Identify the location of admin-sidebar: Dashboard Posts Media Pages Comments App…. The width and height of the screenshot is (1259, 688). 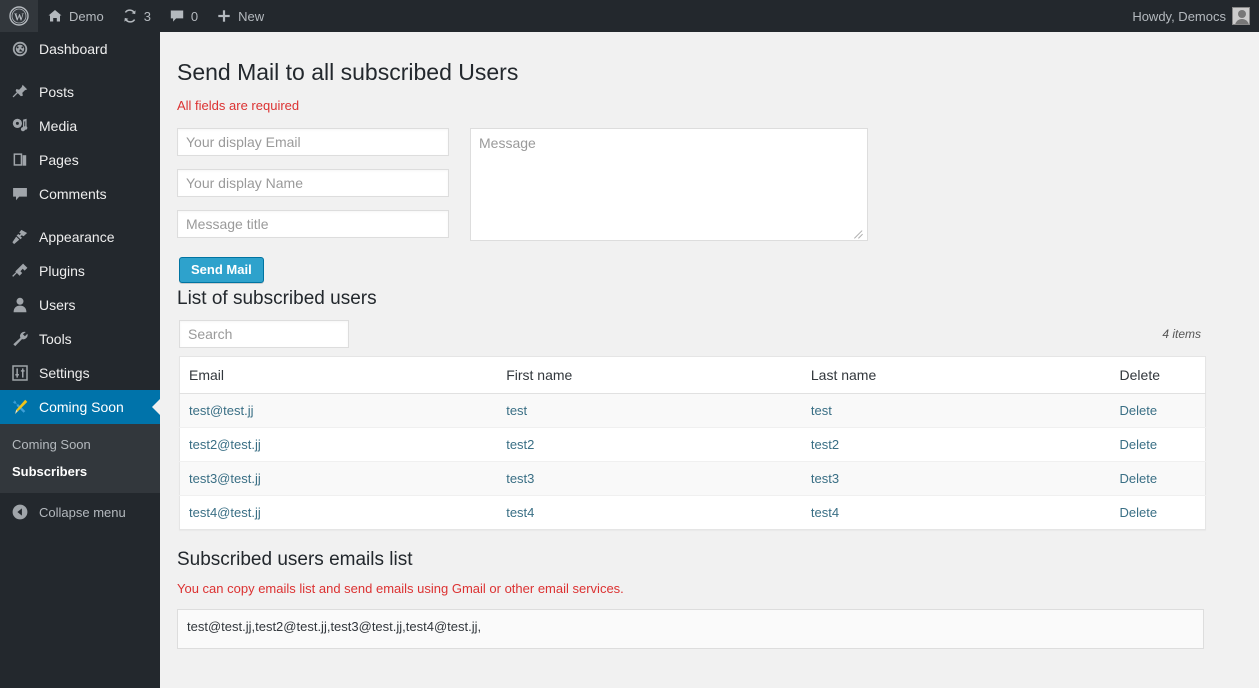
(80, 360).